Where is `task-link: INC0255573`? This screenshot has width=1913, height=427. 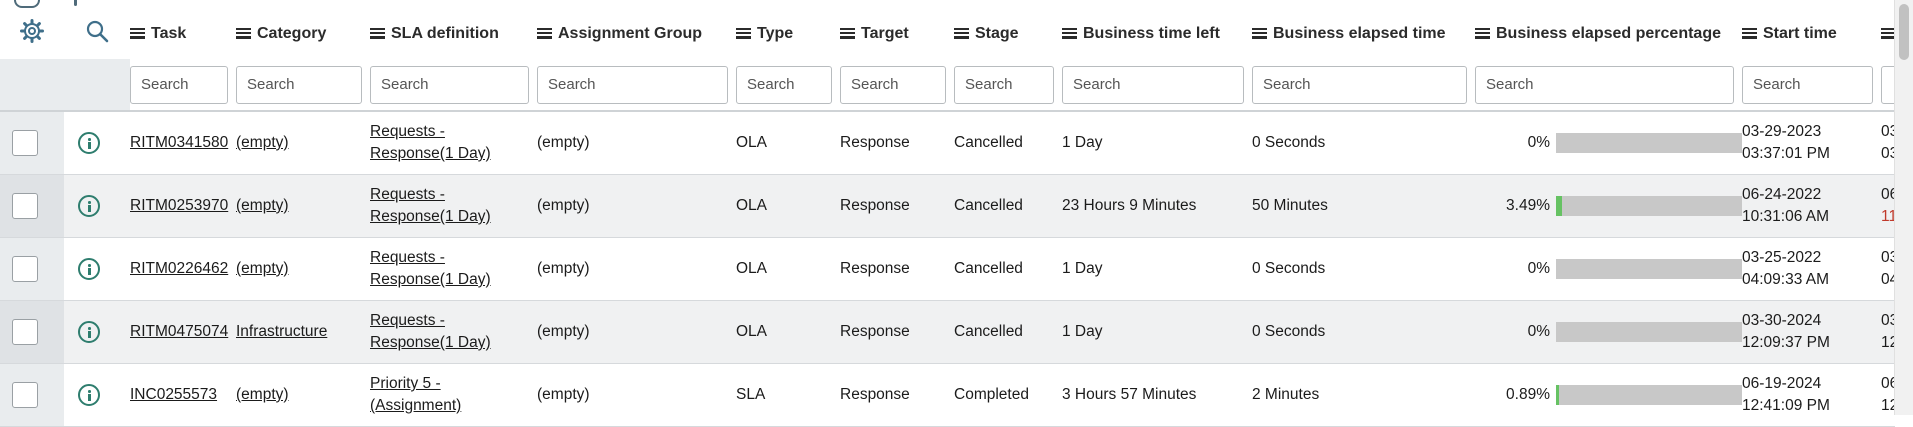 task-link: INC0255573 is located at coordinates (173, 394).